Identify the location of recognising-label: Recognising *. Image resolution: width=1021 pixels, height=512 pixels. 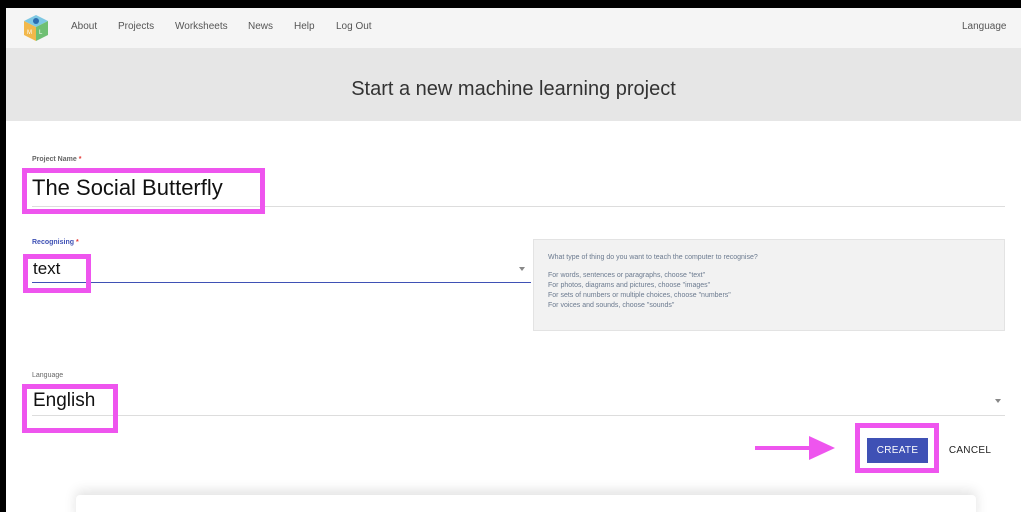
(55, 242).